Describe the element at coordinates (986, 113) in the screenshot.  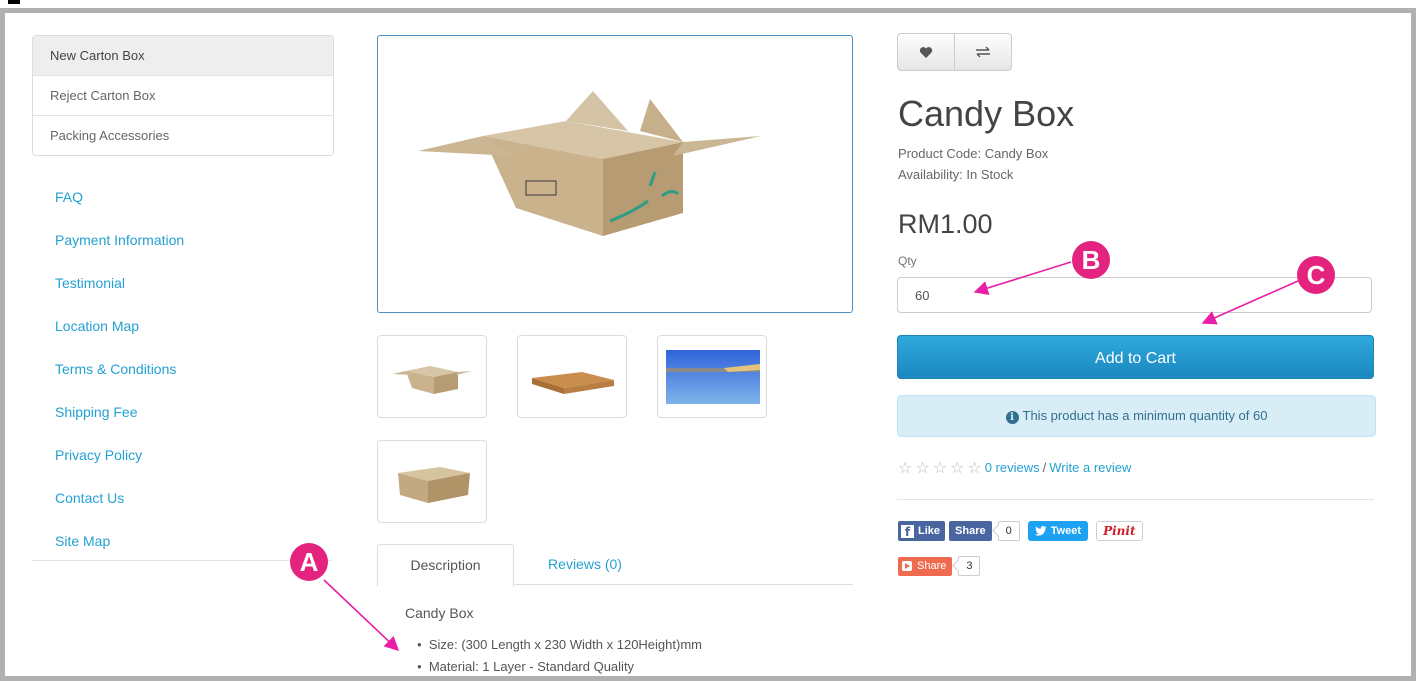
I see `product-title: Candy Box` at that location.